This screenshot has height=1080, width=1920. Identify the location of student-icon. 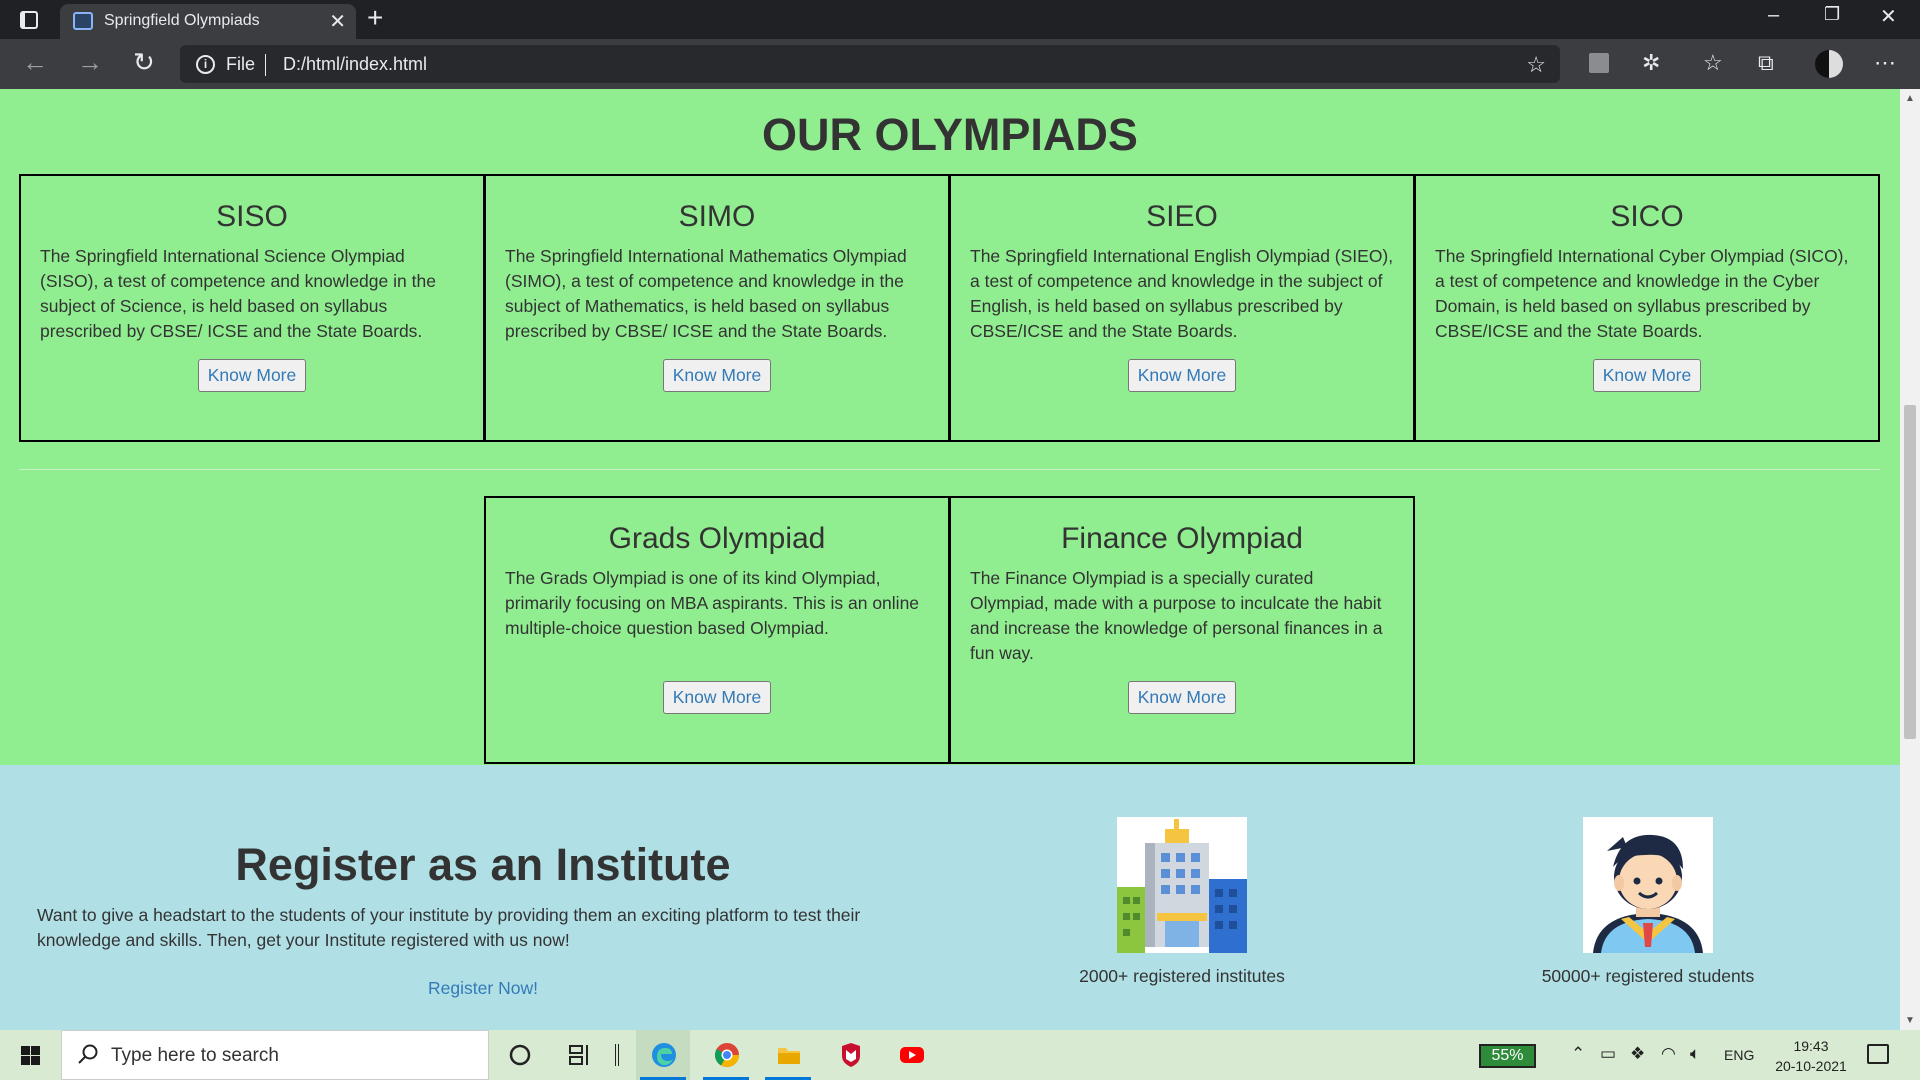
(1648, 885).